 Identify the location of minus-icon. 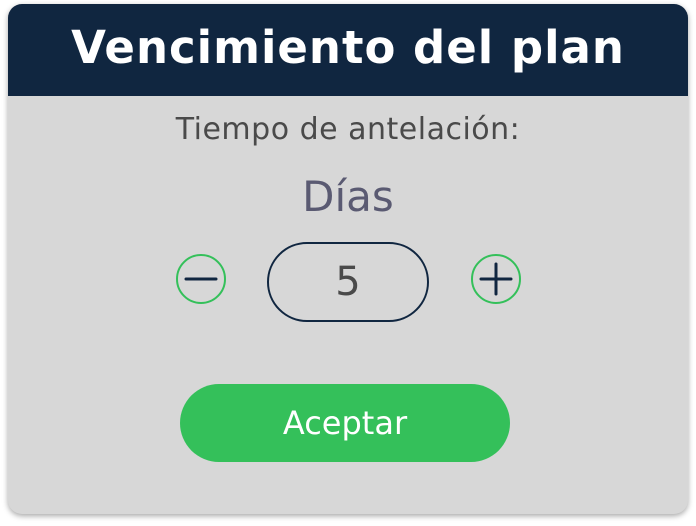
(201, 279).